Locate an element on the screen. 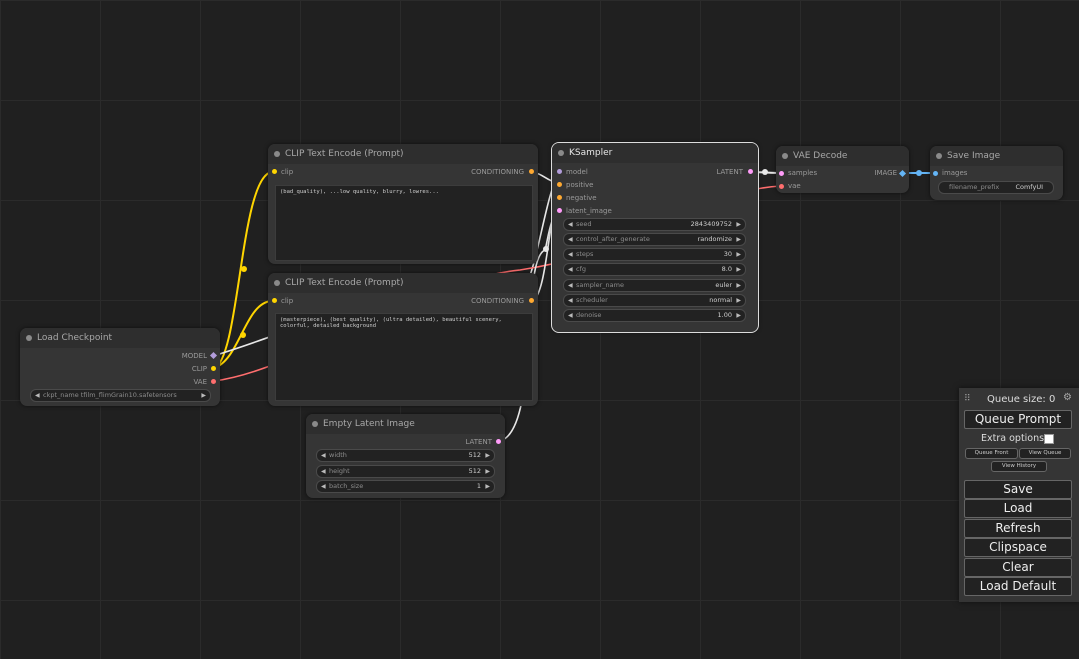 The width and height of the screenshot is (1079, 659). widget-filename-prefix: filename_prefix ComfyUI is located at coordinates (996, 187).